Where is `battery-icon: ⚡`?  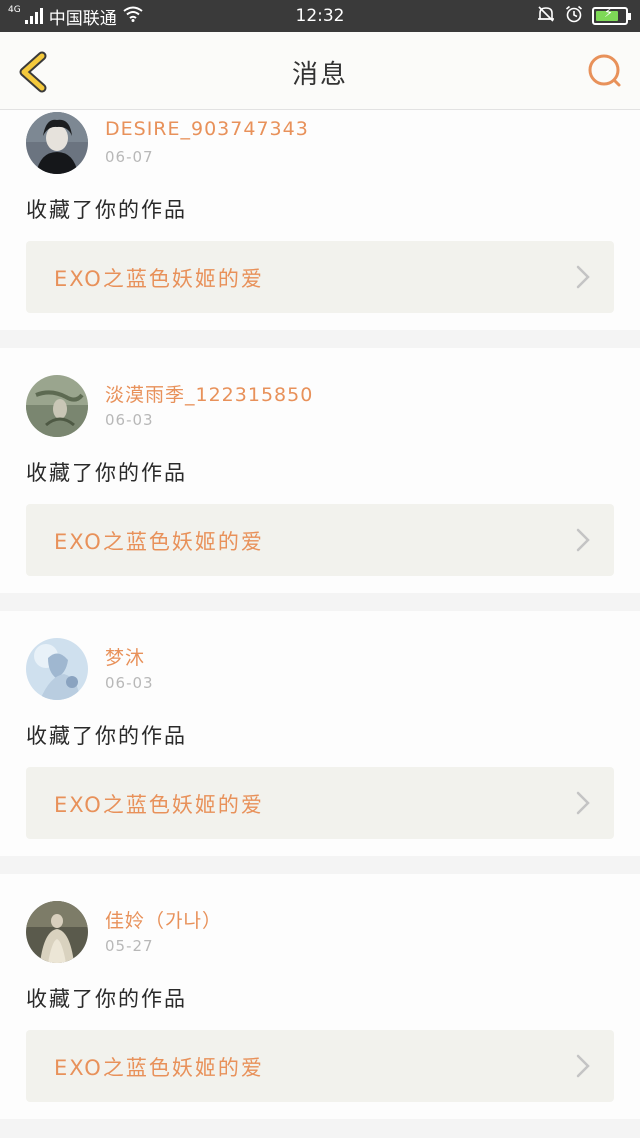 battery-icon: ⚡ is located at coordinates (611, 15).